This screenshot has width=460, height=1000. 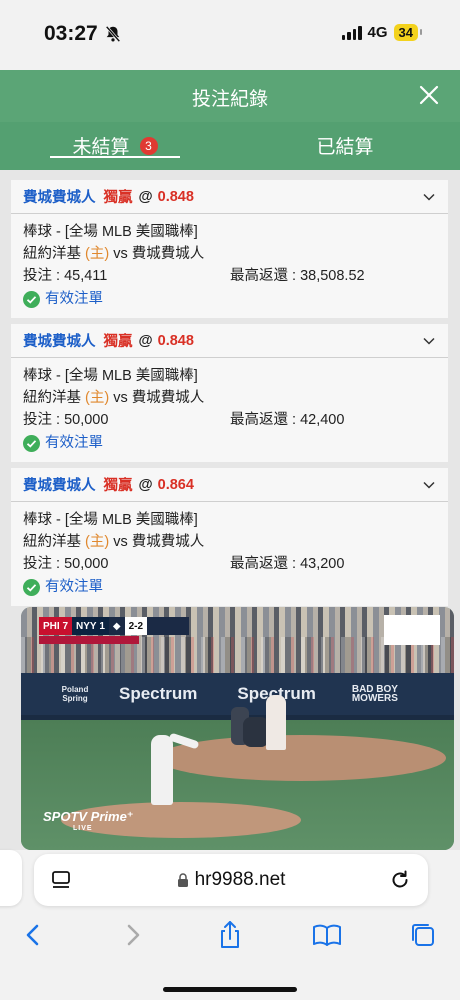 What do you see at coordinates (297, 276) in the screenshot?
I see `bet-max-return: 最高返還 : 38,508.52` at bounding box center [297, 276].